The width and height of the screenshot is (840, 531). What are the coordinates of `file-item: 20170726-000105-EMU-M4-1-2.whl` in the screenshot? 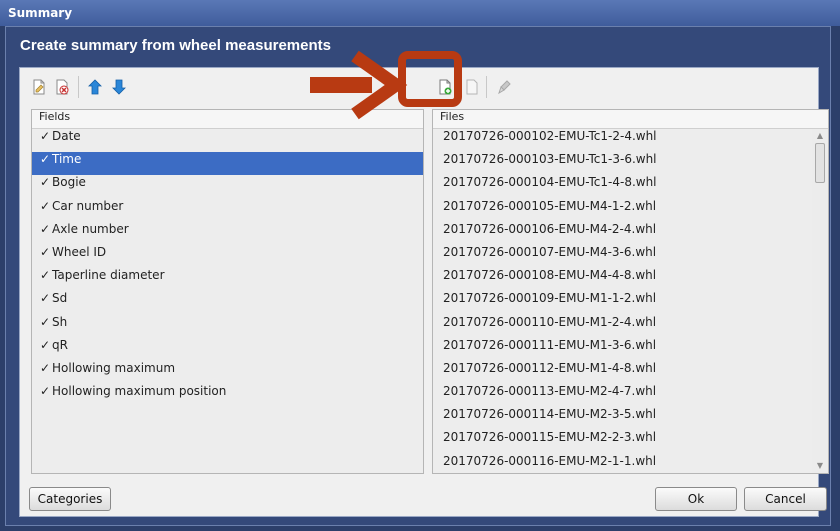 It's located at (630, 210).